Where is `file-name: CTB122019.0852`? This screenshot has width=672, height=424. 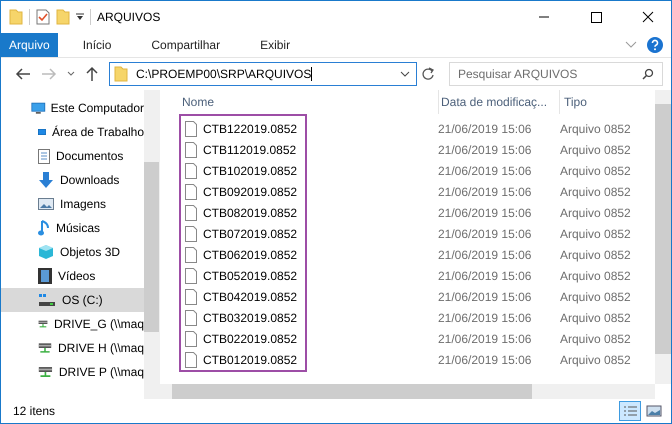
file-name: CTB122019.0852 is located at coordinates (250, 129).